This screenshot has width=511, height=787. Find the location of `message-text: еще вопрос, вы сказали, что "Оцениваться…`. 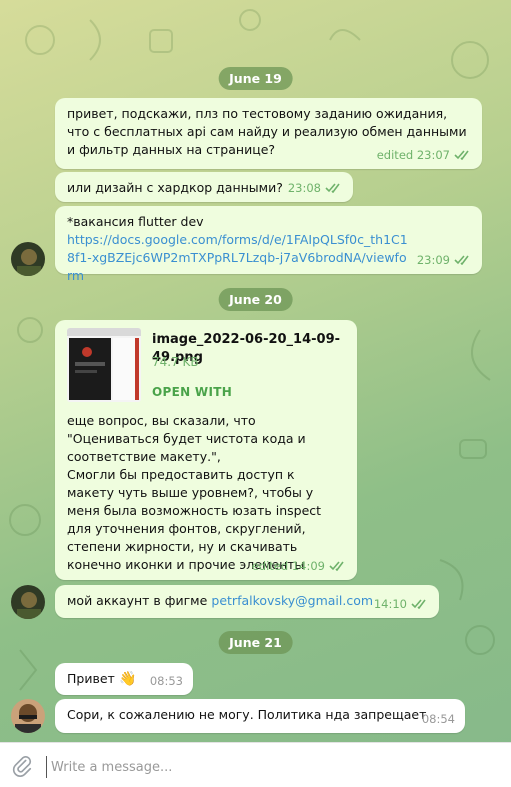

message-text: еще вопрос, вы сказали, что "Оцениваться… is located at coordinates (194, 492).